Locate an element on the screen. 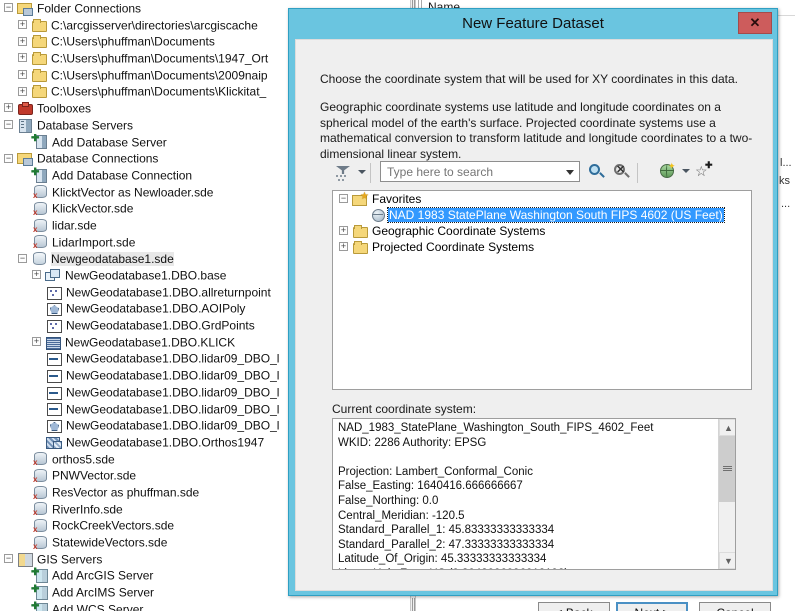 The height and width of the screenshot is (611, 795). dialog-title-bar: New Feature Dataset ✕ is located at coordinates (533, 24).